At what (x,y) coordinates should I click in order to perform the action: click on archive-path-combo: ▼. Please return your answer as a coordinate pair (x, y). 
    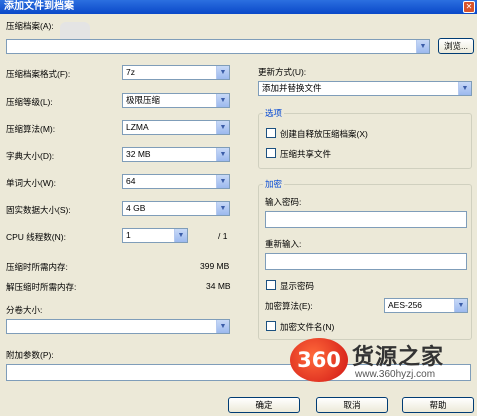
    Looking at the image, I should click on (218, 46).